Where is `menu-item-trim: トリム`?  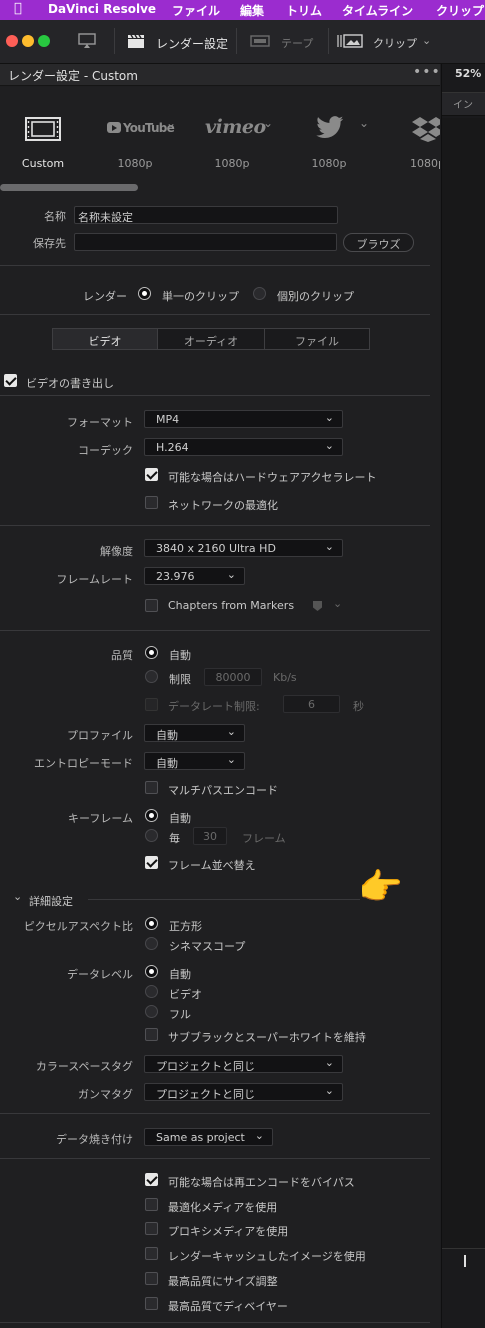
menu-item-trim: トリム is located at coordinates (304, 10).